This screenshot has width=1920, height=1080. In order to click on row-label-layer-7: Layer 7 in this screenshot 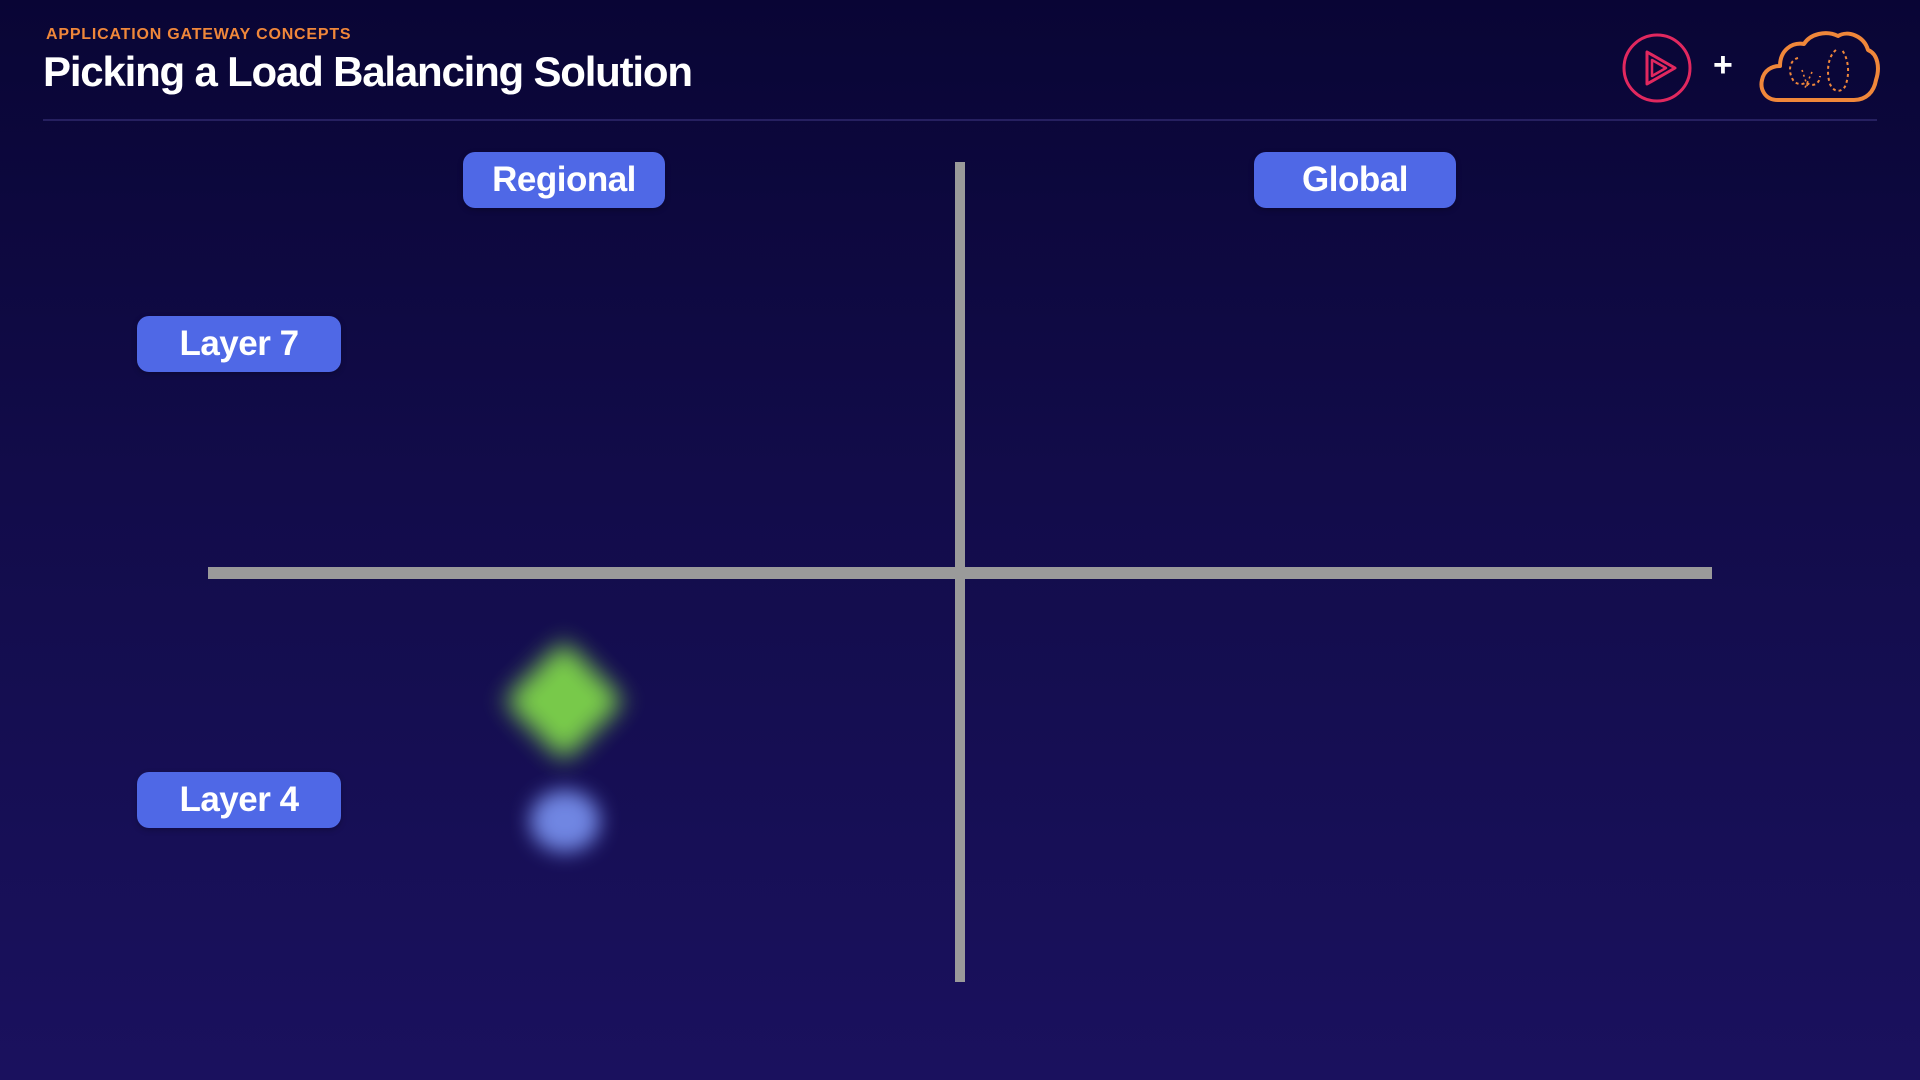, I will do `click(239, 344)`.